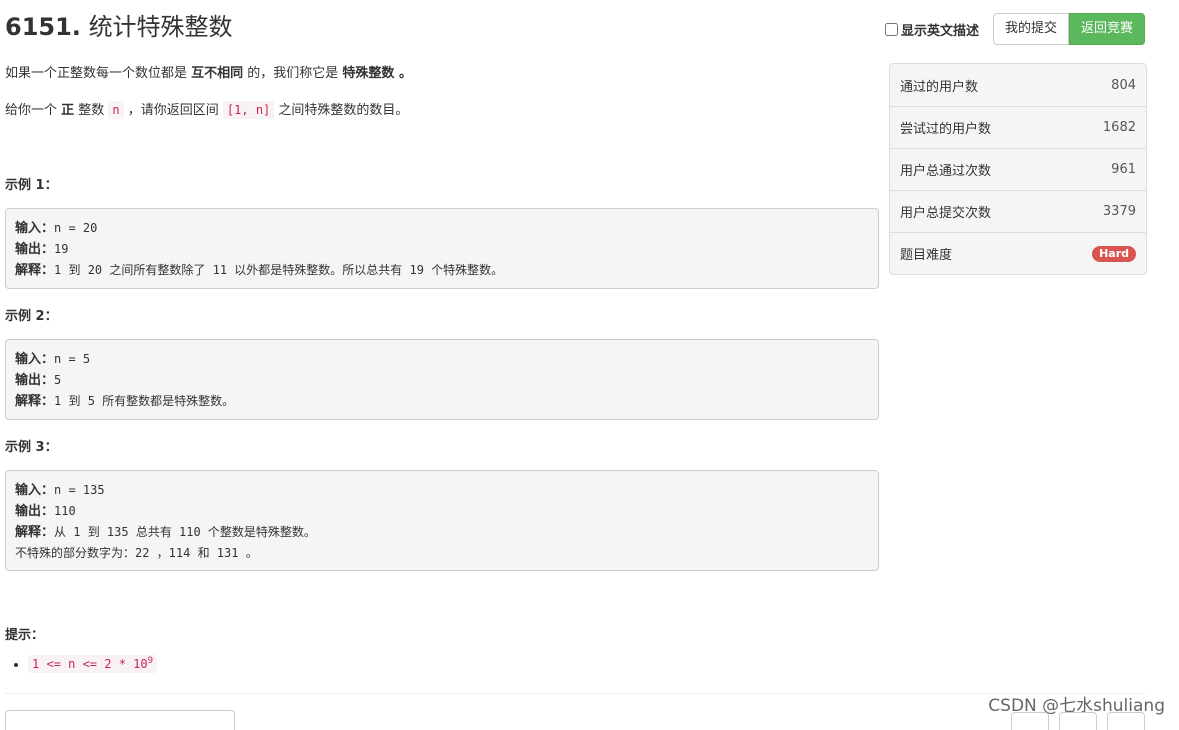  I want to click on output-value: 5, so click(58, 380).